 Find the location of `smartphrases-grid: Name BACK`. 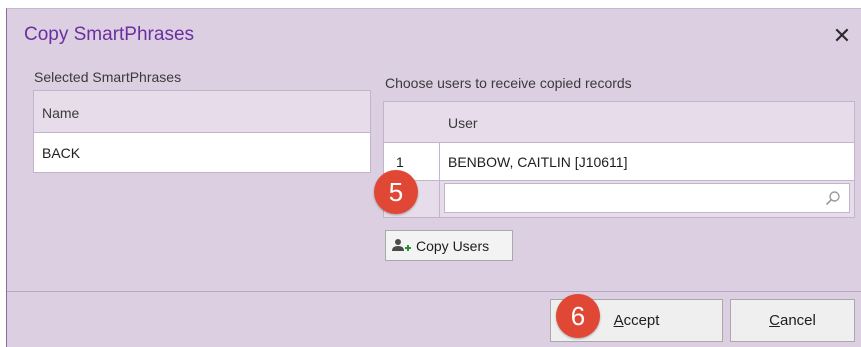

smartphrases-grid: Name BACK is located at coordinates (202, 131).